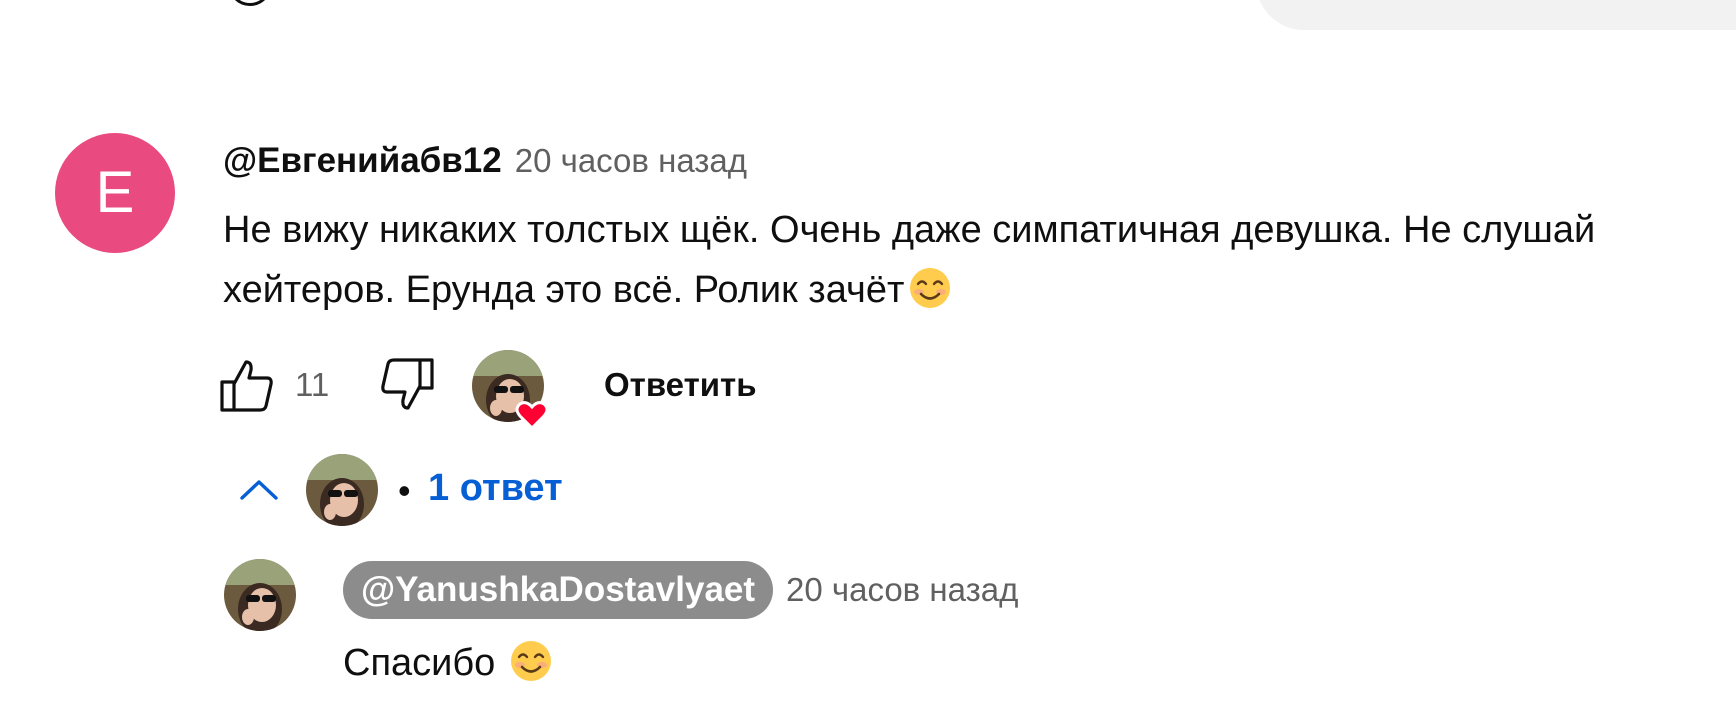 This screenshot has height=718, width=1736. Describe the element at coordinates (631, 161) in the screenshot. I see `comment-timestamp: 20 часов назад` at that location.